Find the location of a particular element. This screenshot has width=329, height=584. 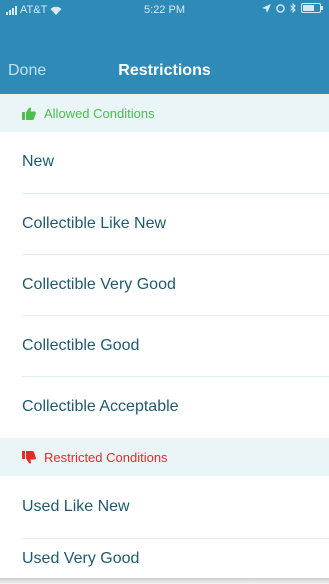

allowed-conditions-header: Allowed Conditions is located at coordinates (164, 113).